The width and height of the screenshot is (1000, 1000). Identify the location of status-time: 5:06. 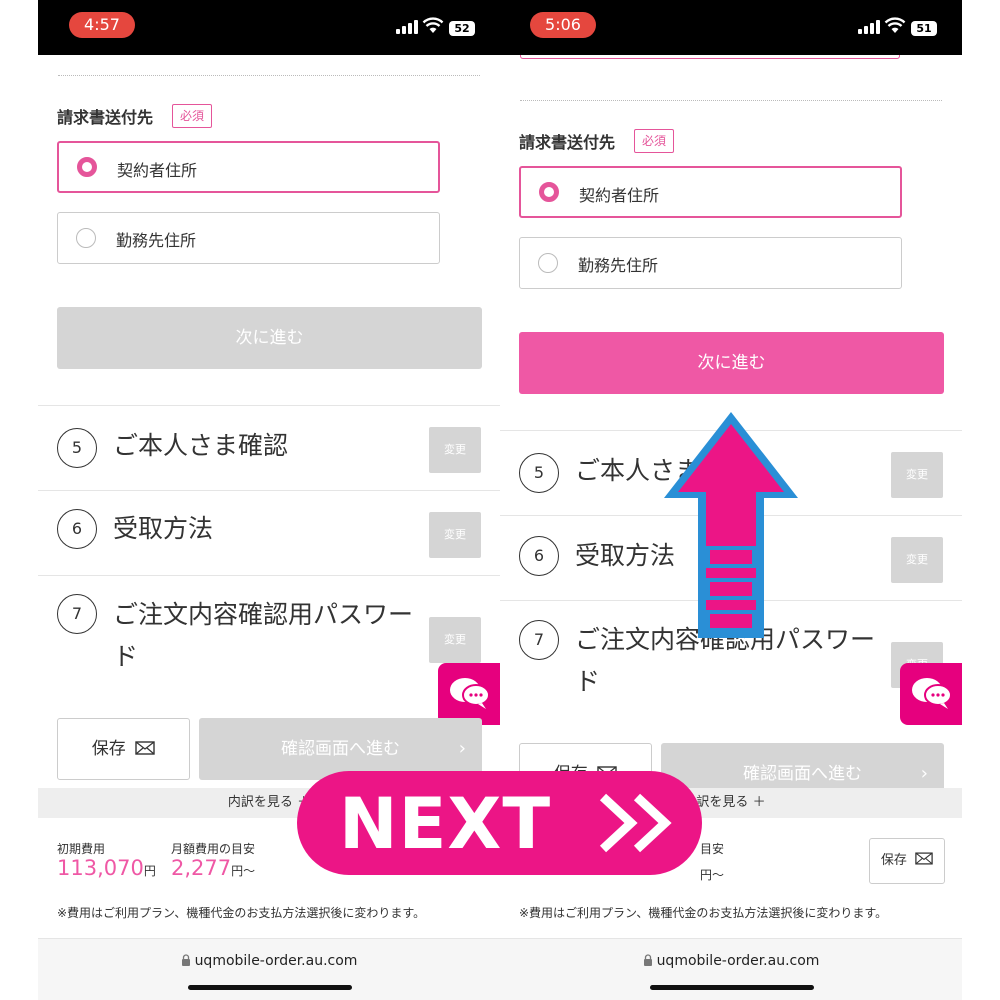
(563, 25).